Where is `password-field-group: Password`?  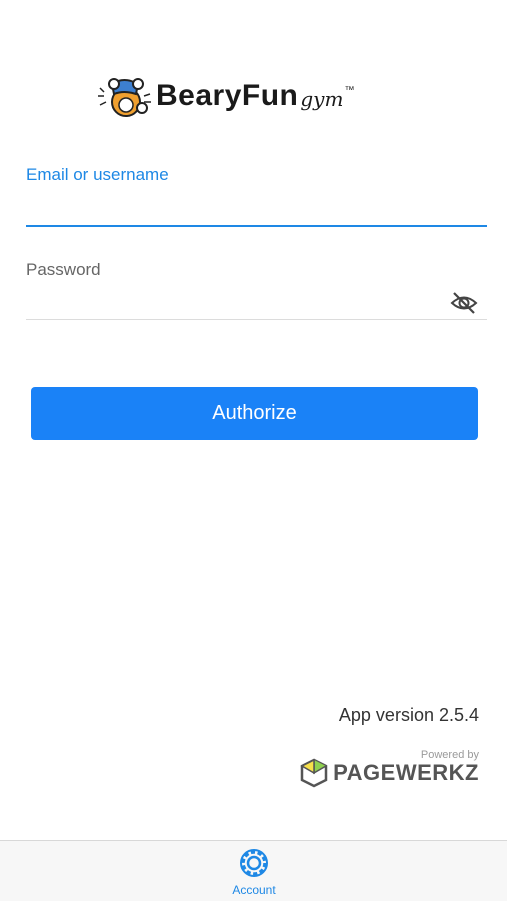
password-field-group: Password is located at coordinates (256, 291).